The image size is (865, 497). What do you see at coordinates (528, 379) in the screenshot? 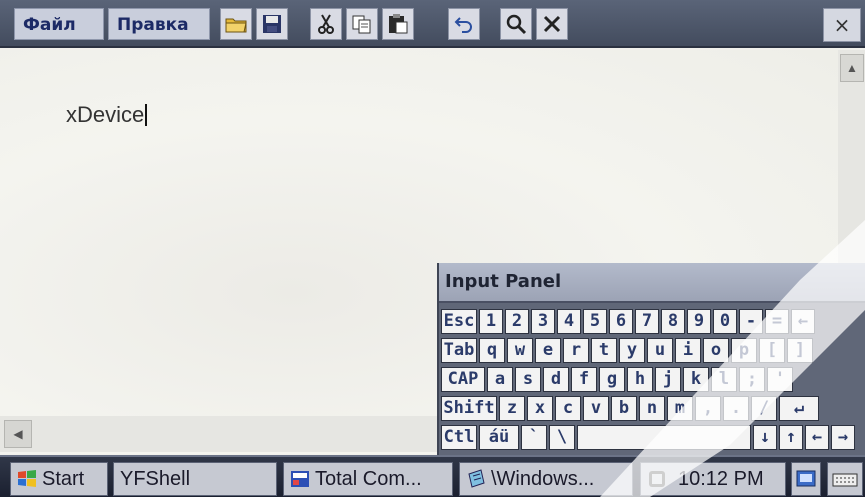
I see `key-s: s` at bounding box center [528, 379].